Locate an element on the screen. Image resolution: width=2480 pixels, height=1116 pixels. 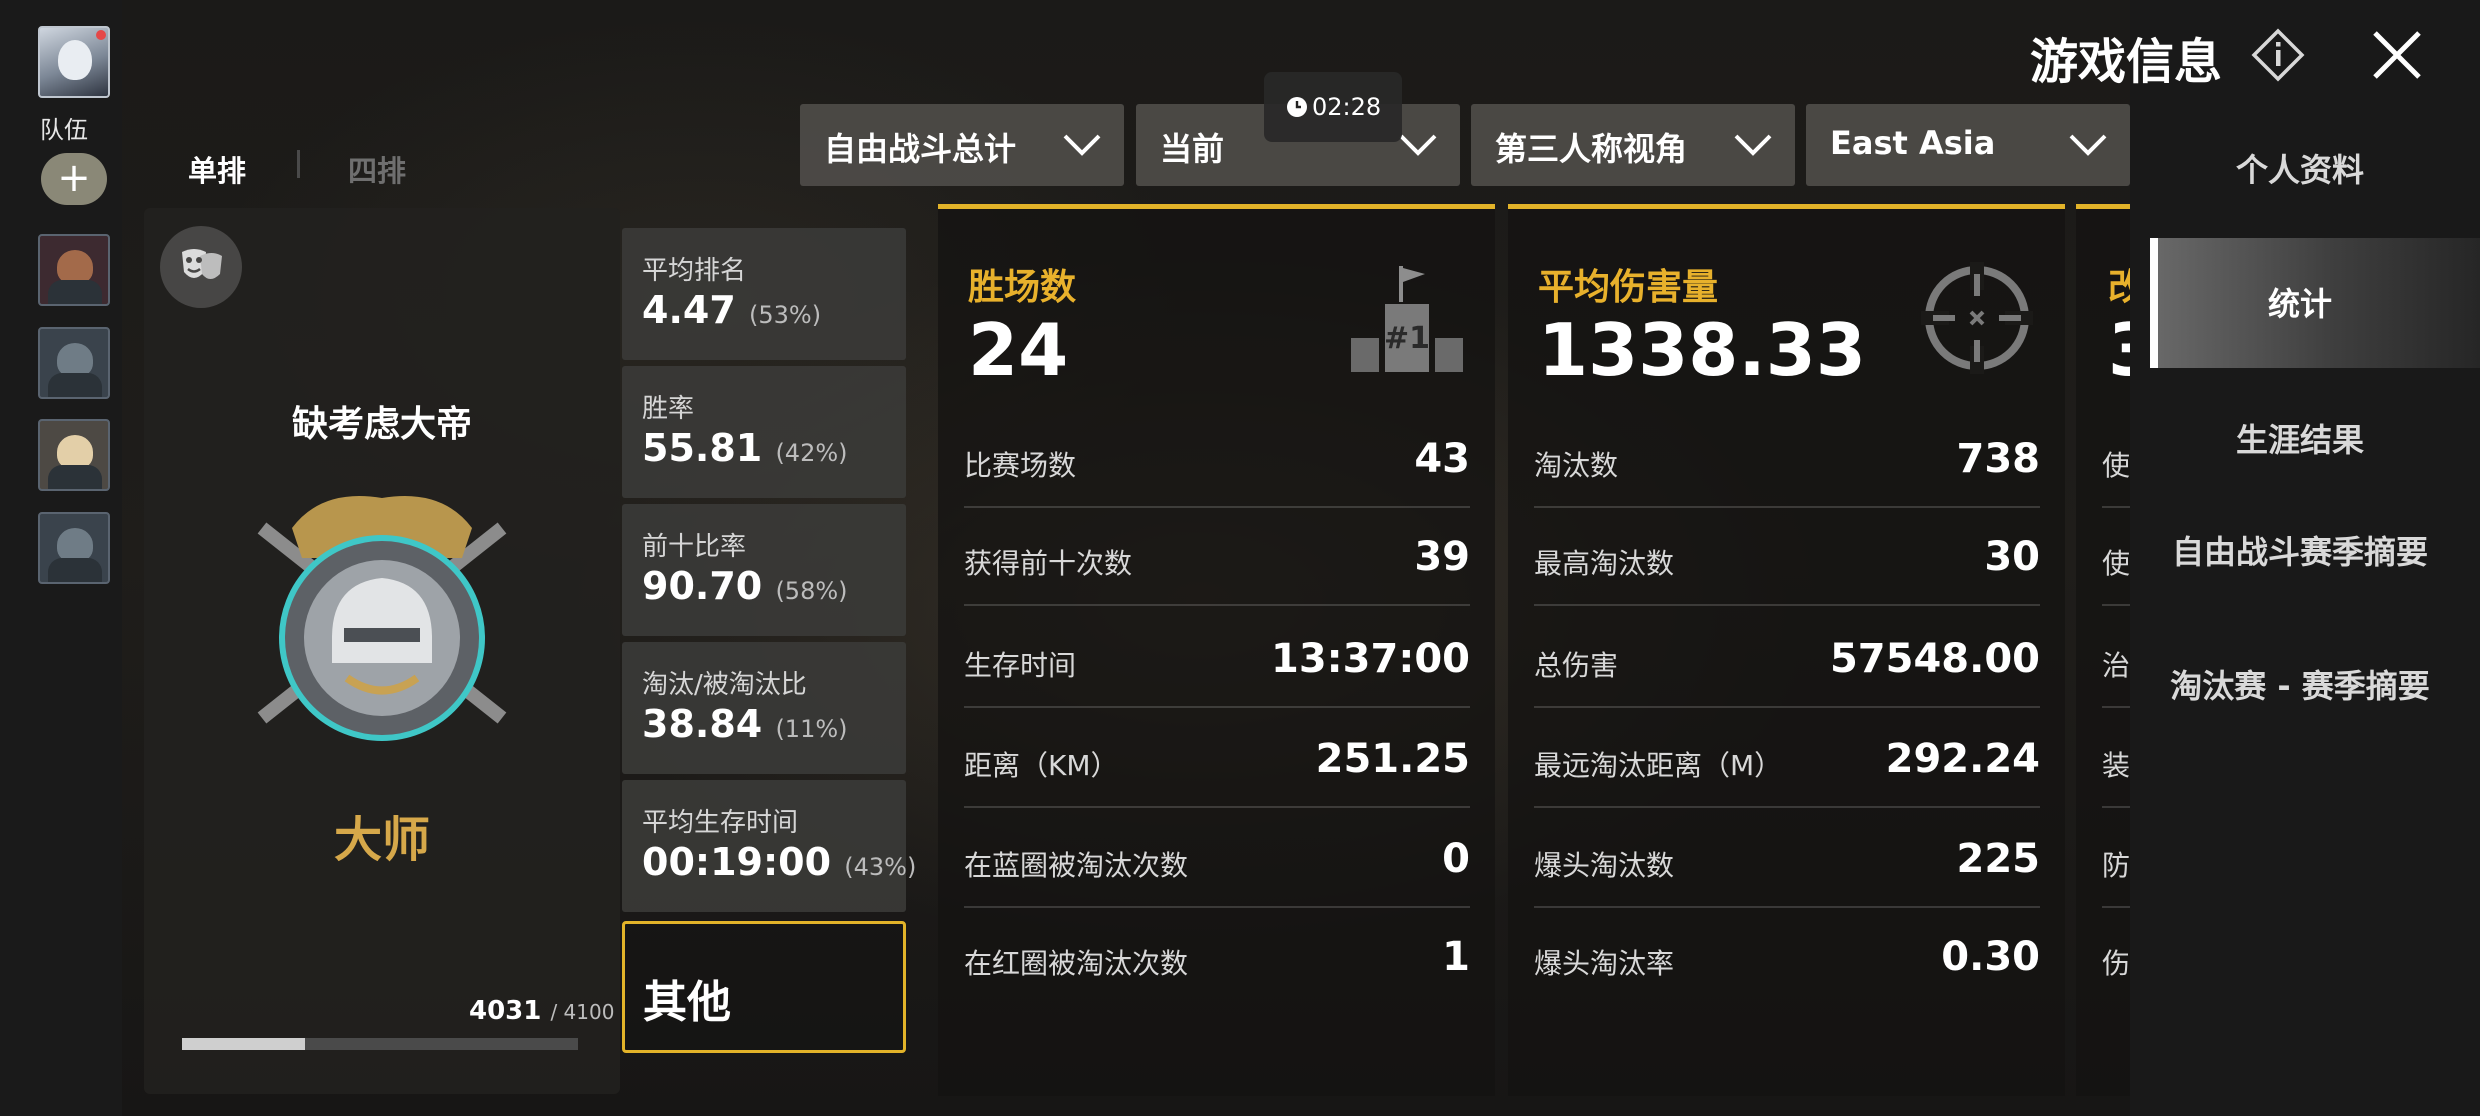
master-rank-emblem is located at coordinates (382, 618).